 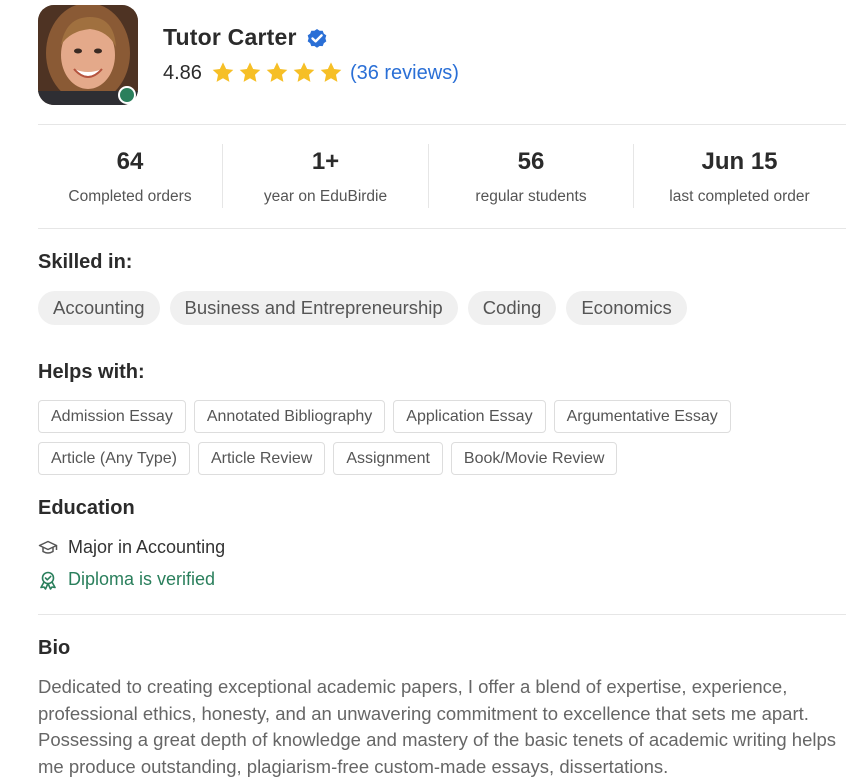 What do you see at coordinates (469, 416) in the screenshot?
I see `help-tag: Application Essay` at bounding box center [469, 416].